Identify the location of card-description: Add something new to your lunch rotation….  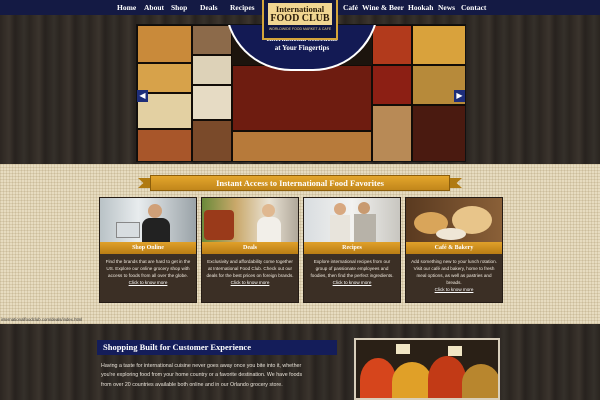
(454, 272).